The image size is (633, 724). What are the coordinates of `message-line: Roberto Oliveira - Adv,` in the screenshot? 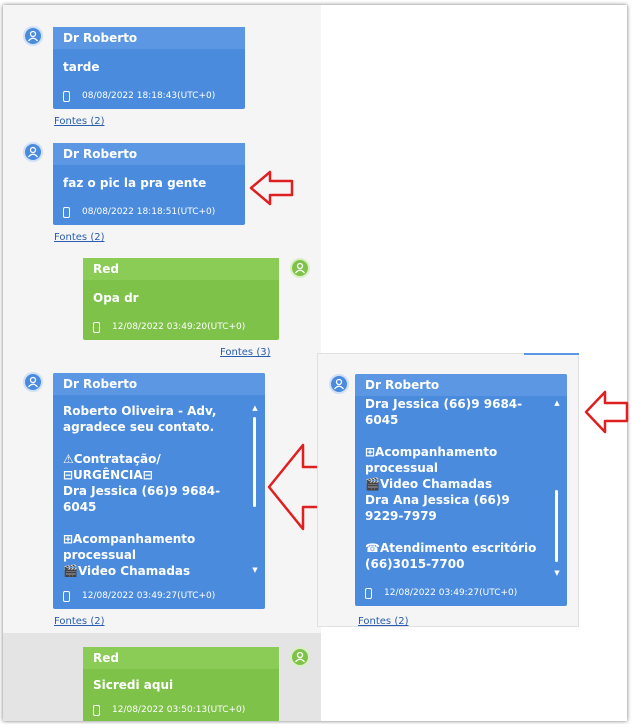 It's located at (140, 411).